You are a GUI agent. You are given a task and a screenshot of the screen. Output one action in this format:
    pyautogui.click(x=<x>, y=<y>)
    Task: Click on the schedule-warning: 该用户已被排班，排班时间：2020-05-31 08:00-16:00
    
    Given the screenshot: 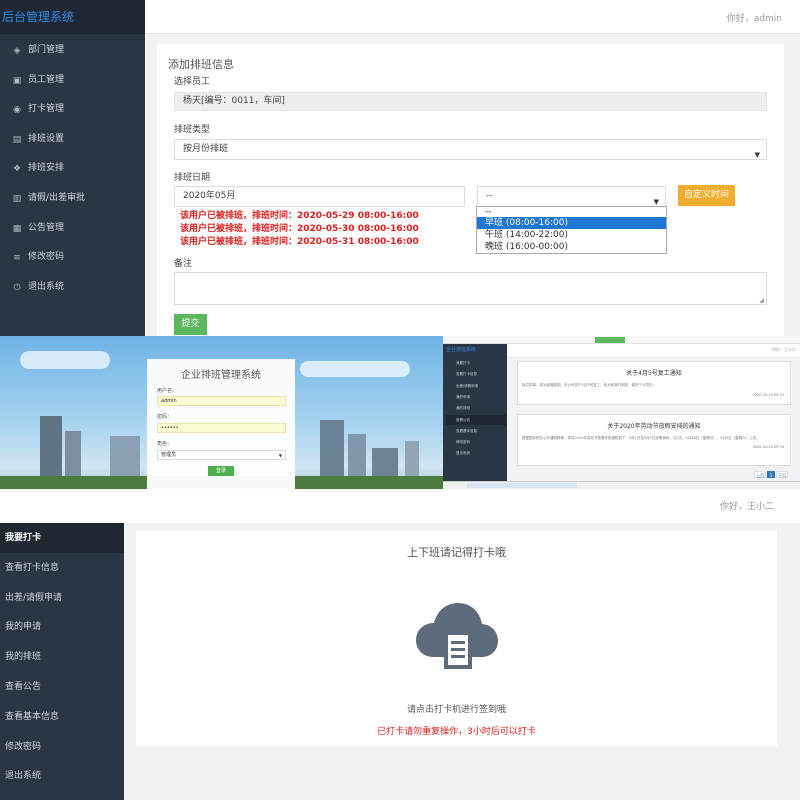 What is the action you would take?
    pyautogui.click(x=299, y=242)
    